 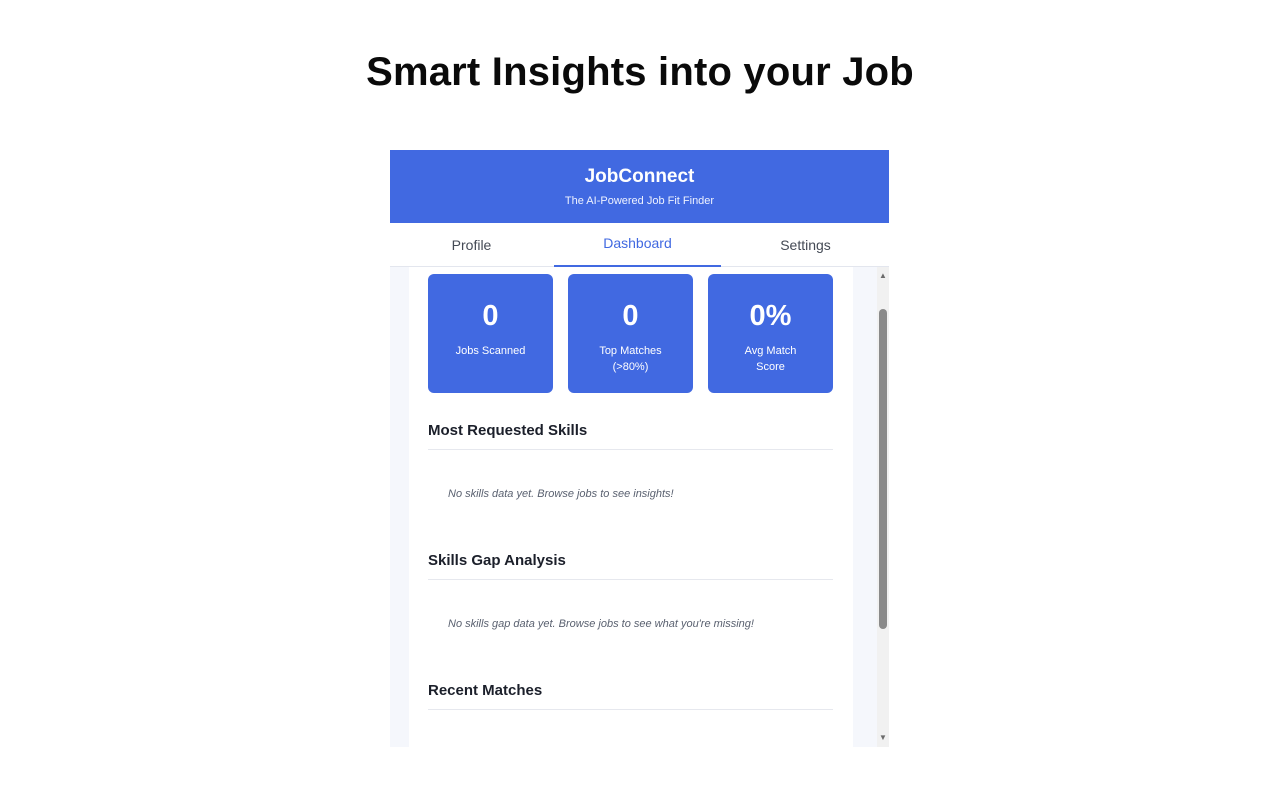 I want to click on stat-card-top-matches: 0 Top Matches (>80%), so click(x=630, y=333).